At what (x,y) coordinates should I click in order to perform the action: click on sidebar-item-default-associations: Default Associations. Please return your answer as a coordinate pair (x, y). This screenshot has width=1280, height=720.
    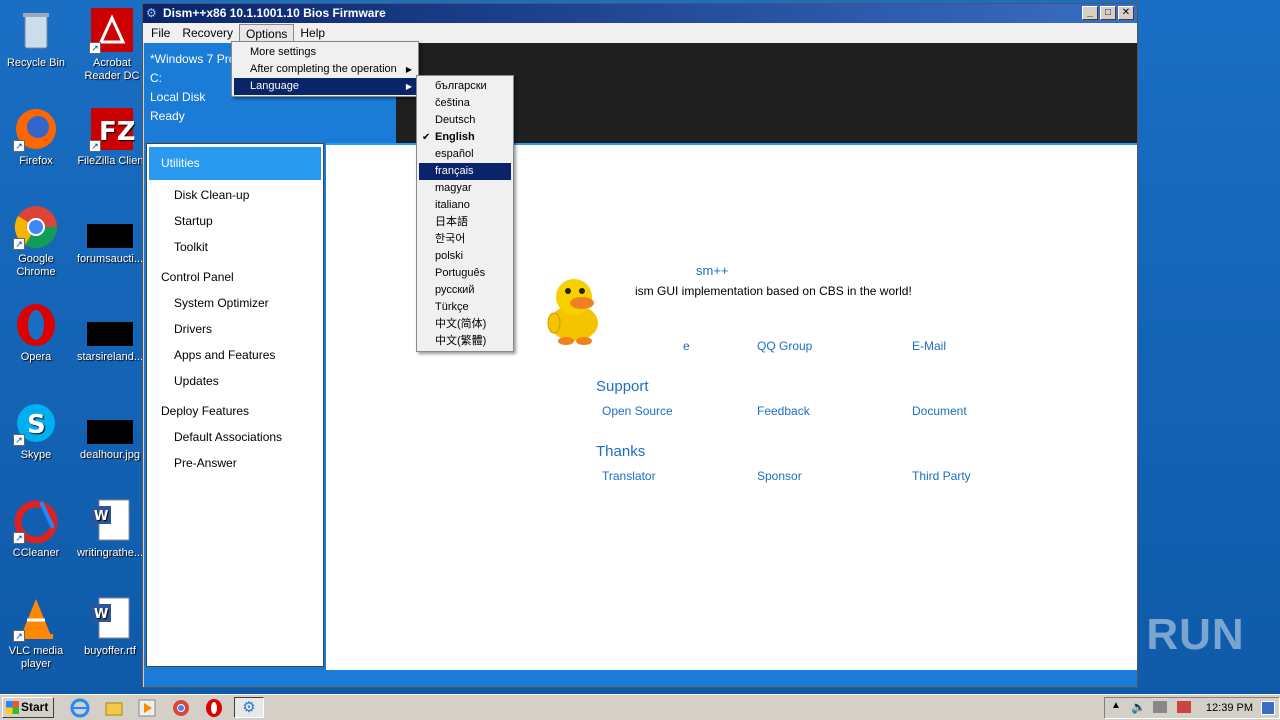
    Looking at the image, I should click on (235, 437).